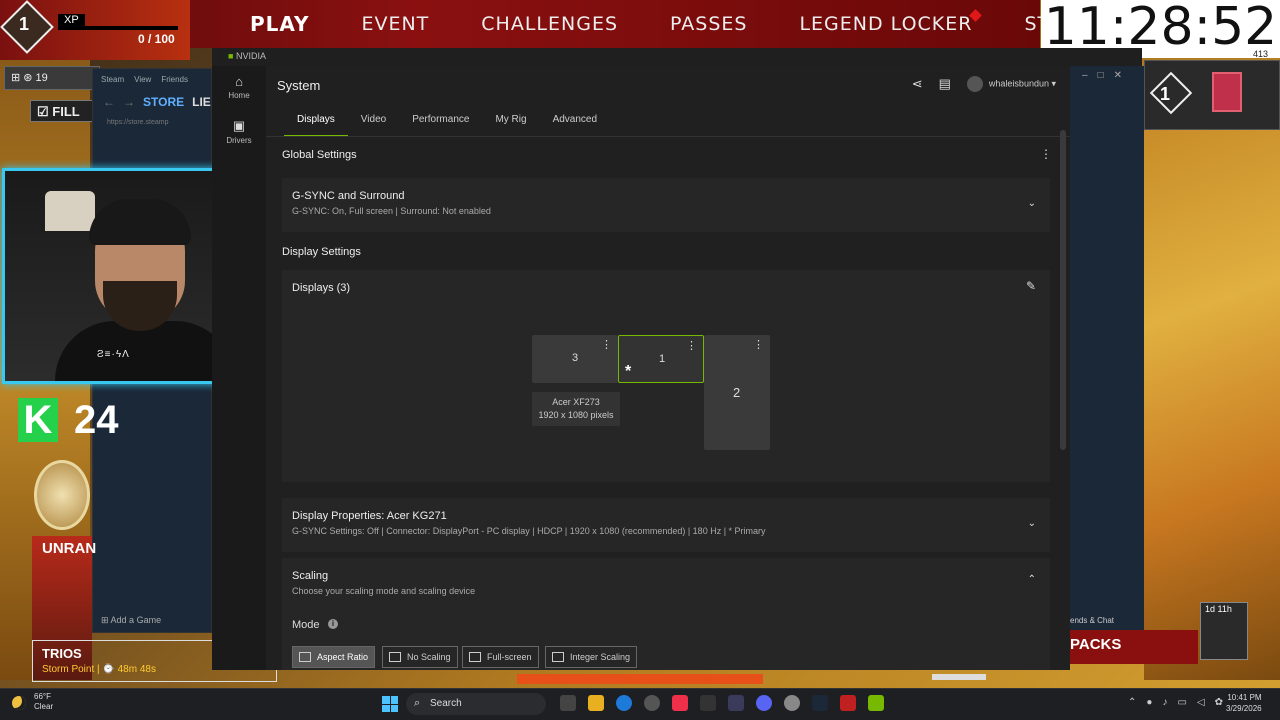 The height and width of the screenshot is (720, 1280). Describe the element at coordinates (624, 703) in the screenshot. I see `edge-icon` at that location.